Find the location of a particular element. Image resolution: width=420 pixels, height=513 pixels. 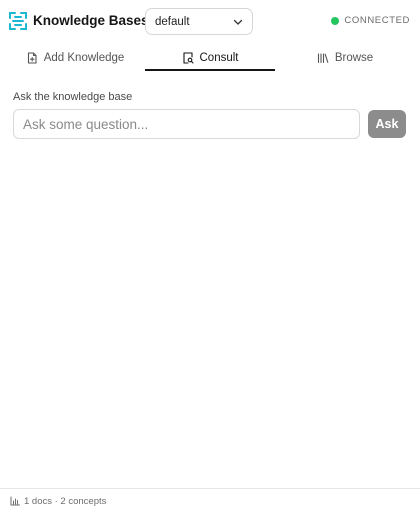

tab-add-knowledge: Add Knowledge is located at coordinates (75, 58).